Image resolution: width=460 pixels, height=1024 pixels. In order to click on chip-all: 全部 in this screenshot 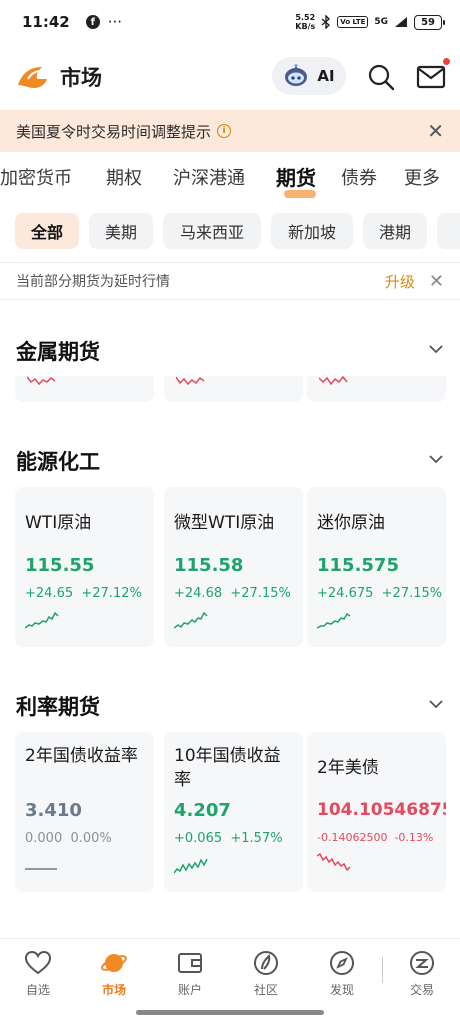, I will do `click(47, 231)`.